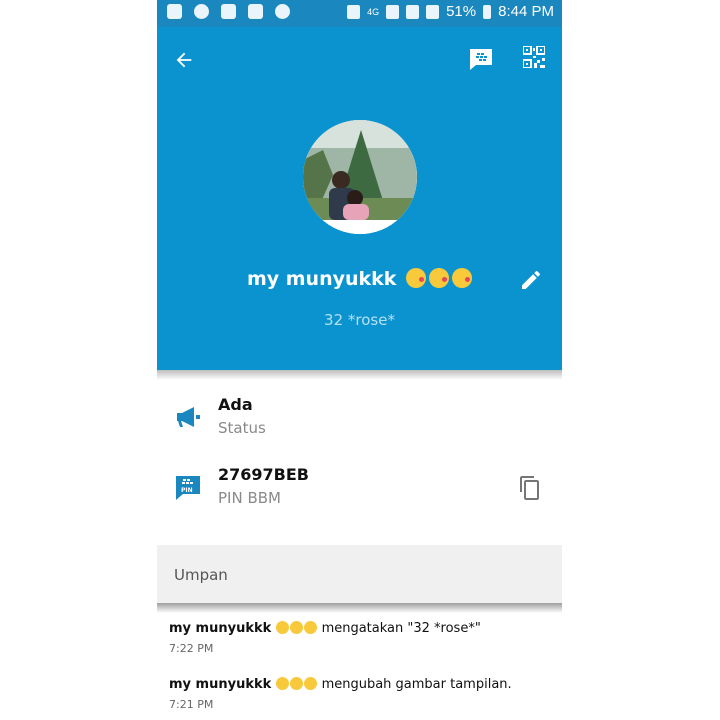 Image resolution: width=720 pixels, height=720 pixels. Describe the element at coordinates (461, 11) in the screenshot. I see `battery-percent: 51%` at that location.